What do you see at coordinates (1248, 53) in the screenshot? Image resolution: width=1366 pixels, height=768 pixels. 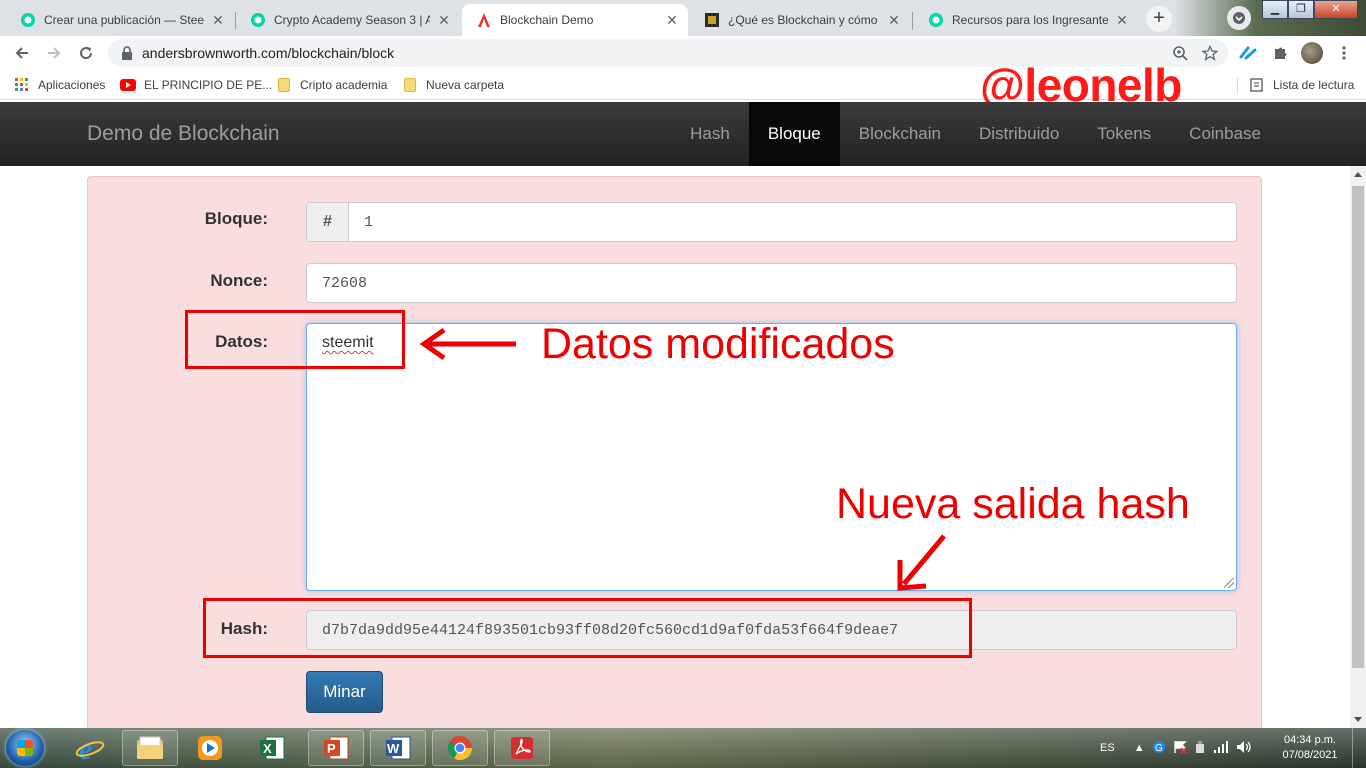 I see `extension-icon` at bounding box center [1248, 53].